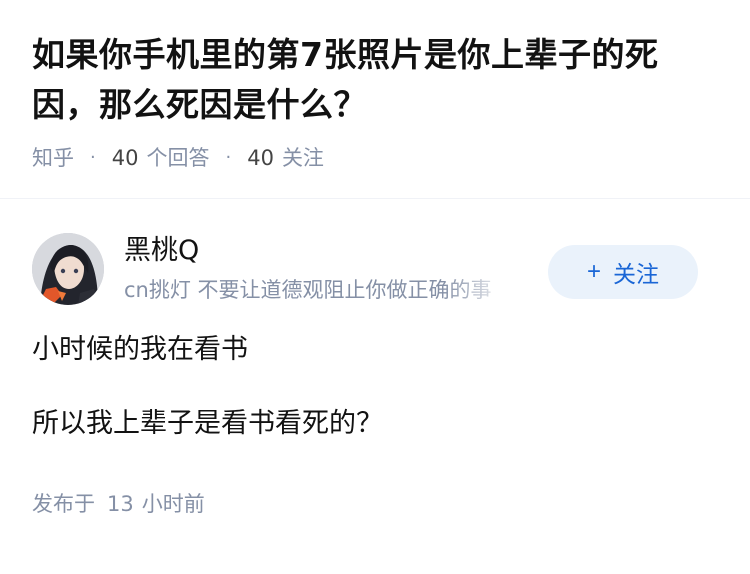 The height and width of the screenshot is (574, 750). I want to click on answer-paragraph: 小时候的我在看书, so click(140, 349).